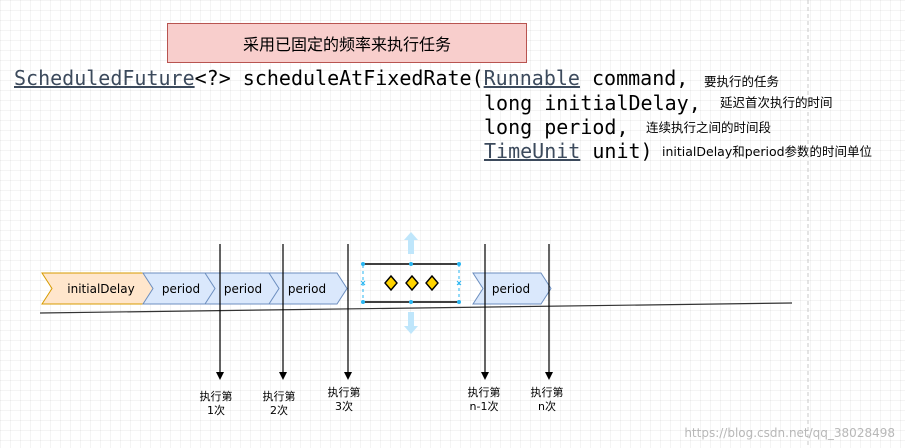 The height and width of the screenshot is (448, 905). What do you see at coordinates (279, 410) in the screenshot?
I see `svg-text: 2次` at bounding box center [279, 410].